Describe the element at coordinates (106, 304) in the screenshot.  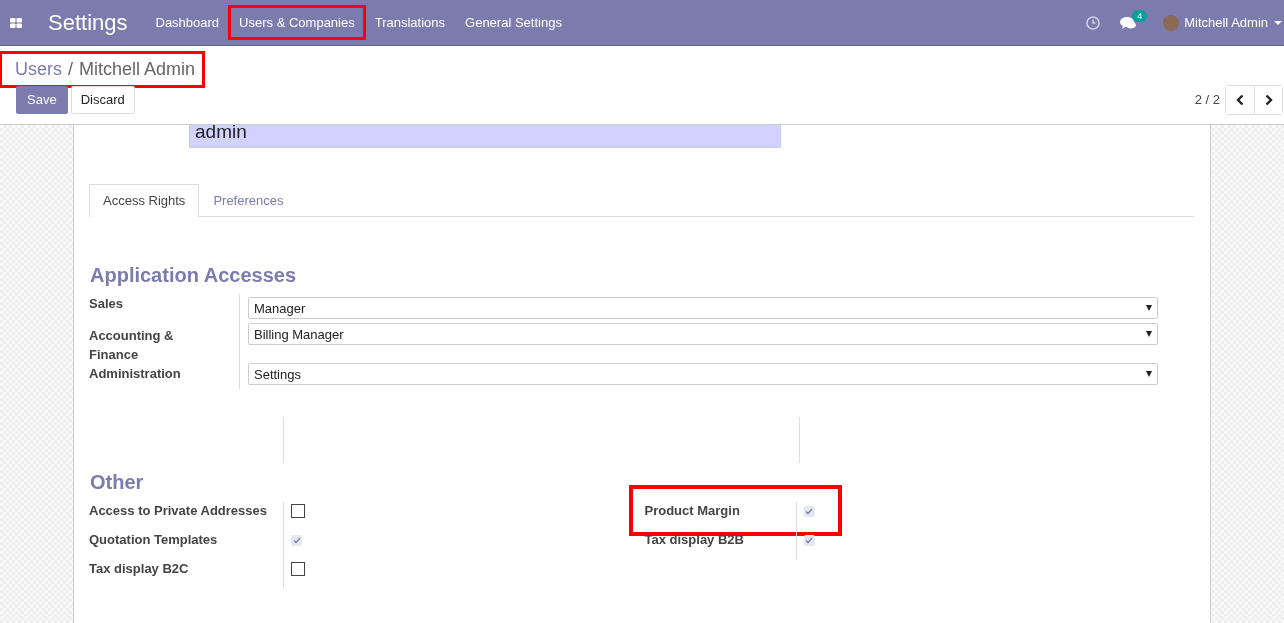
I see `field-label: Sales` at that location.